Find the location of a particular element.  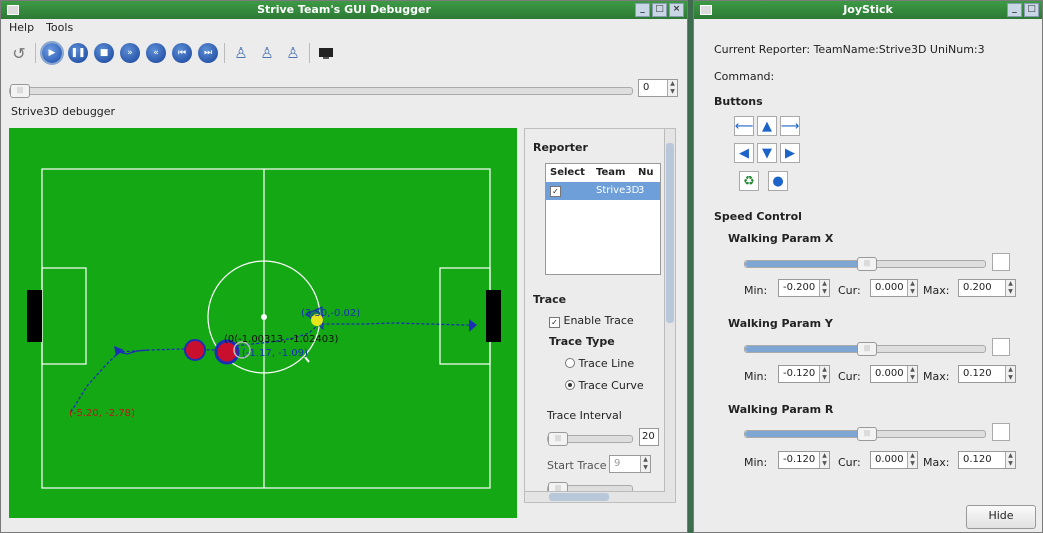

frame-slider: ||| is located at coordinates (321, 91).